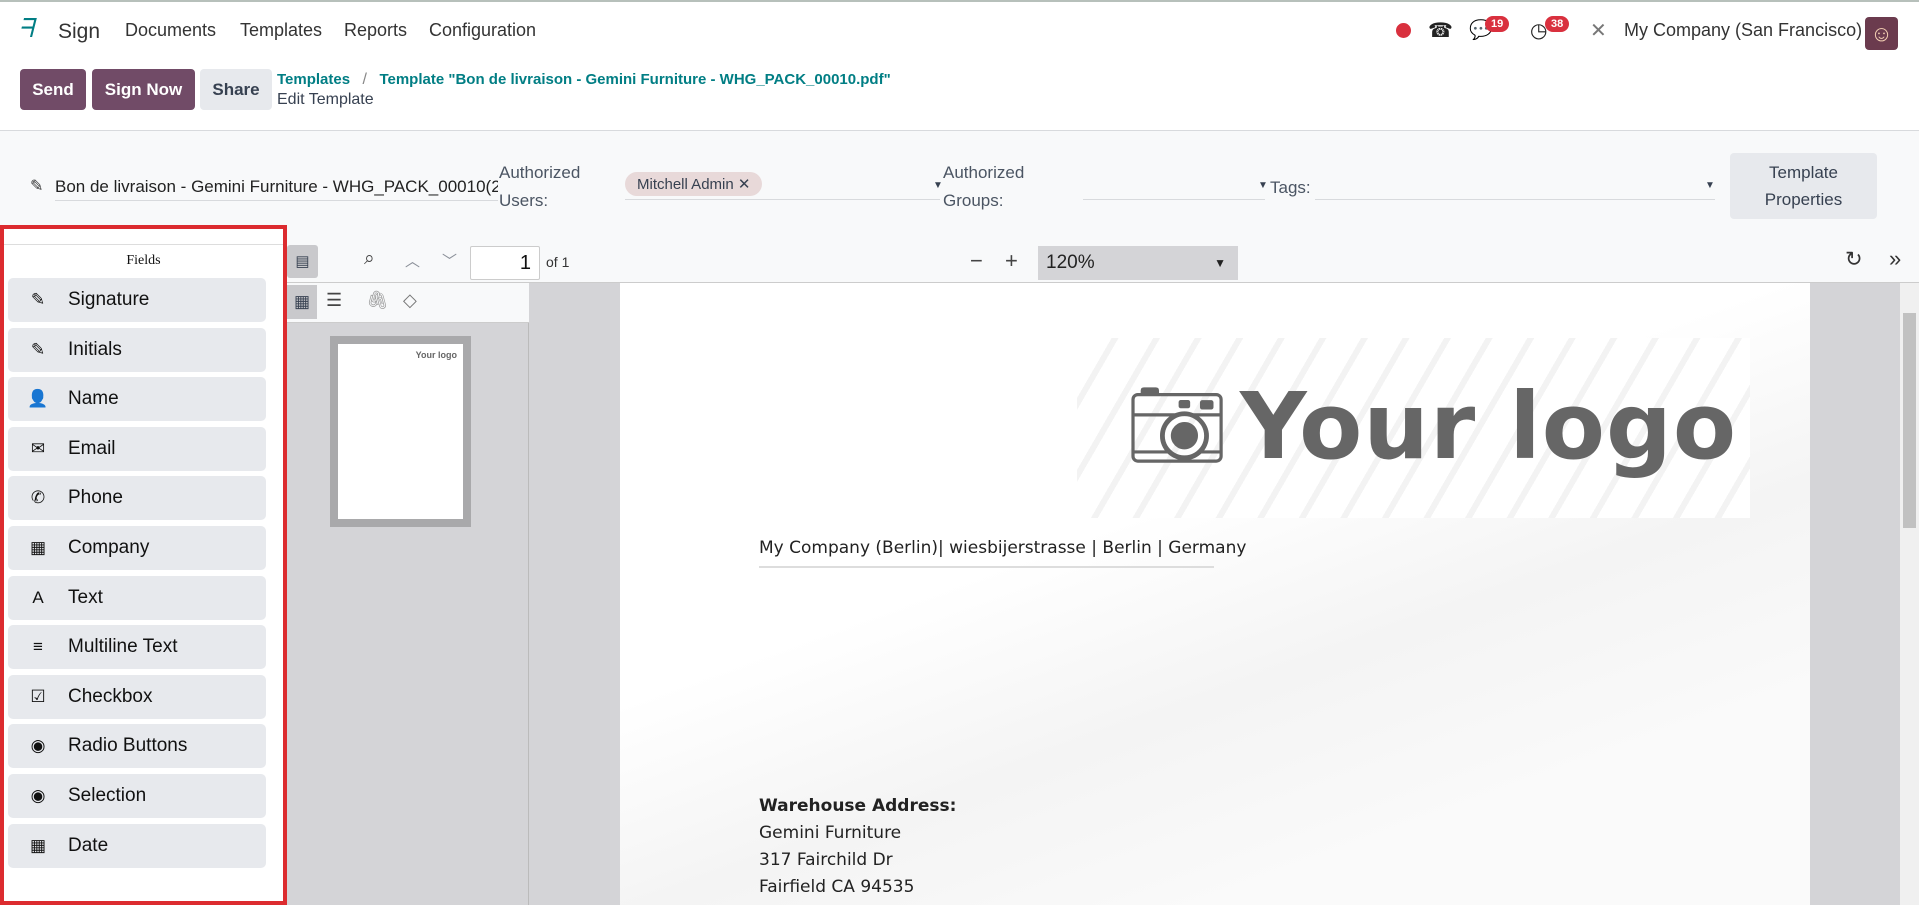 The image size is (1919, 905). I want to click on sign-now-button: Sign Now, so click(143, 89).